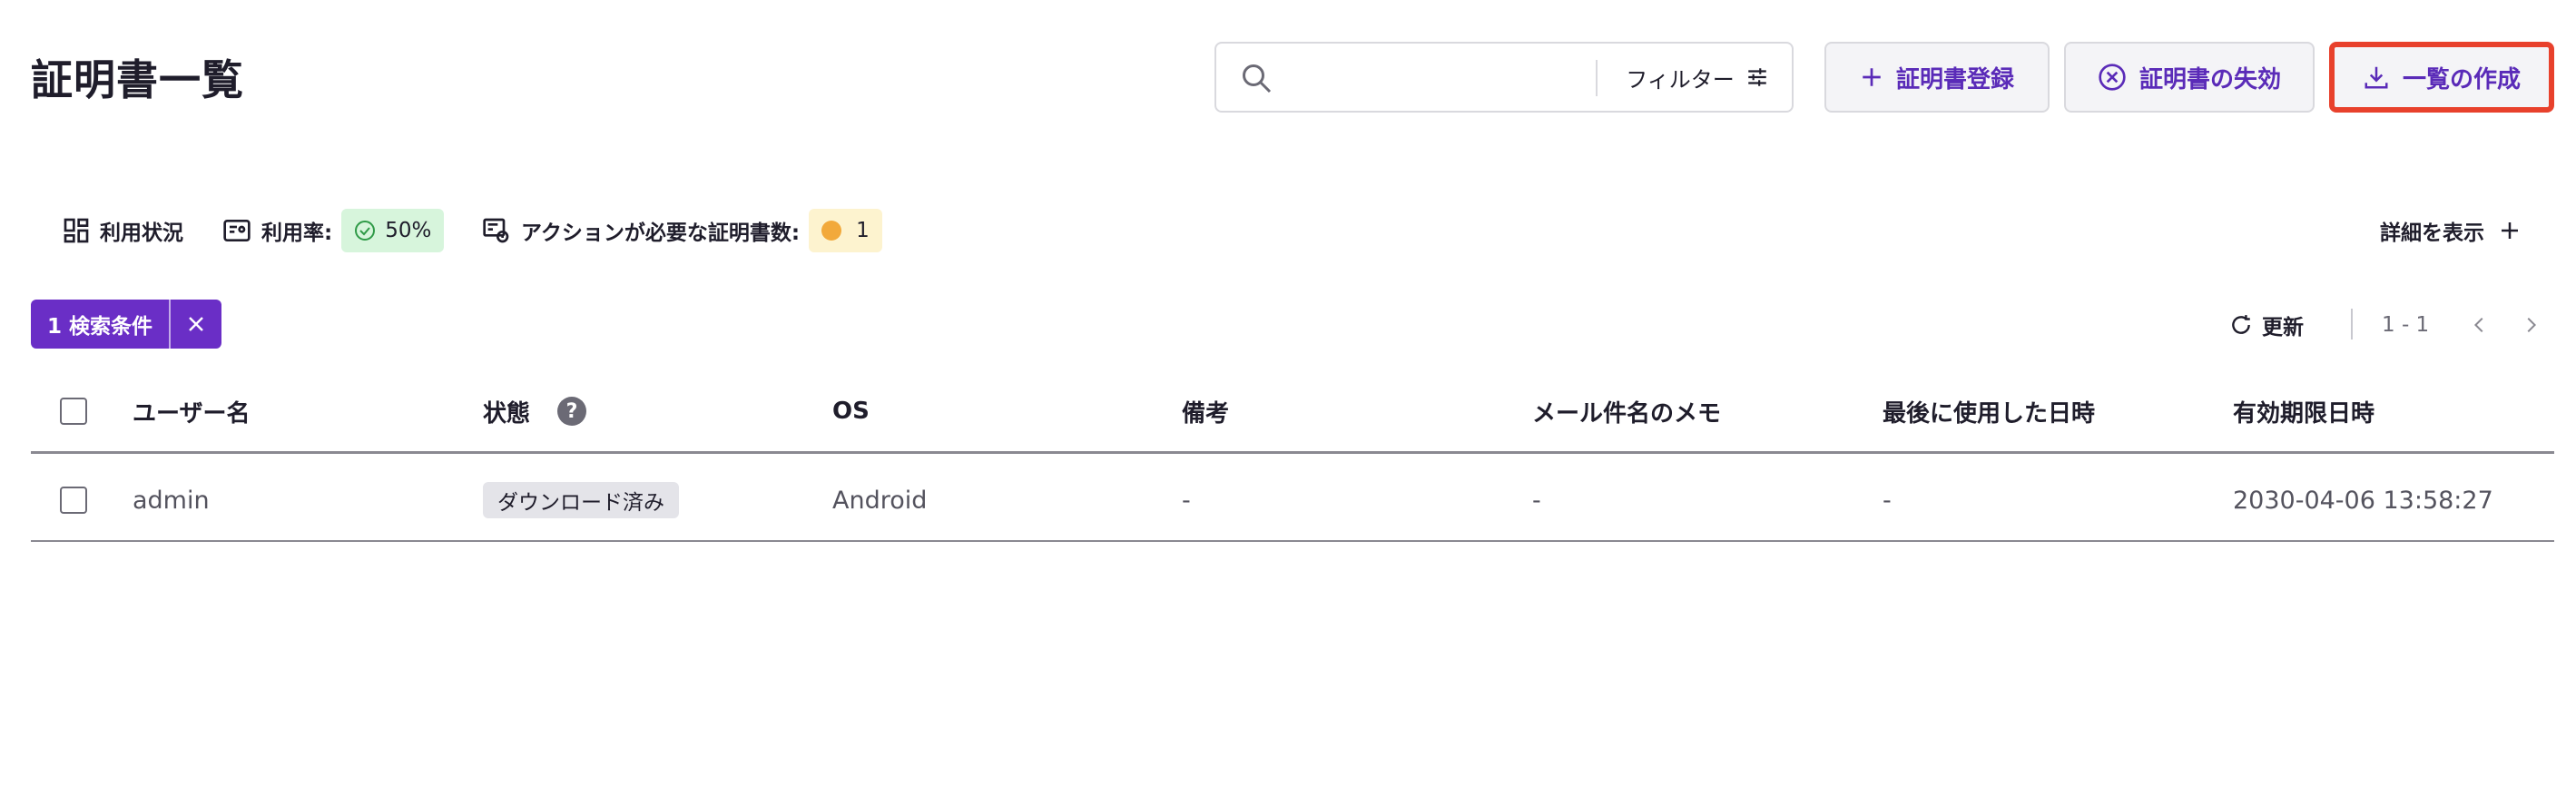 The height and width of the screenshot is (797, 2576). Describe the element at coordinates (1536, 501) in the screenshot. I see `cell-mail-memo: -` at that location.